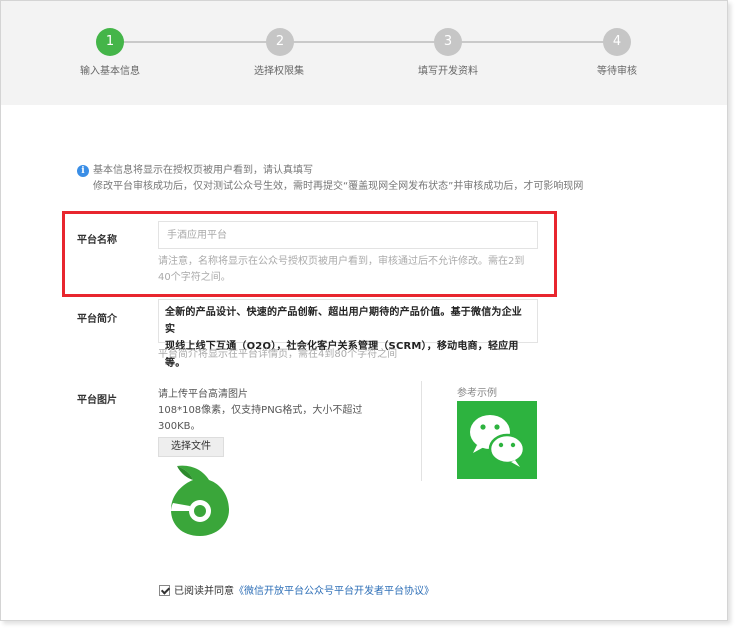 This screenshot has width=739, height=631. Describe the element at coordinates (110, 42) in the screenshot. I see `step-1-circle: 1` at that location.